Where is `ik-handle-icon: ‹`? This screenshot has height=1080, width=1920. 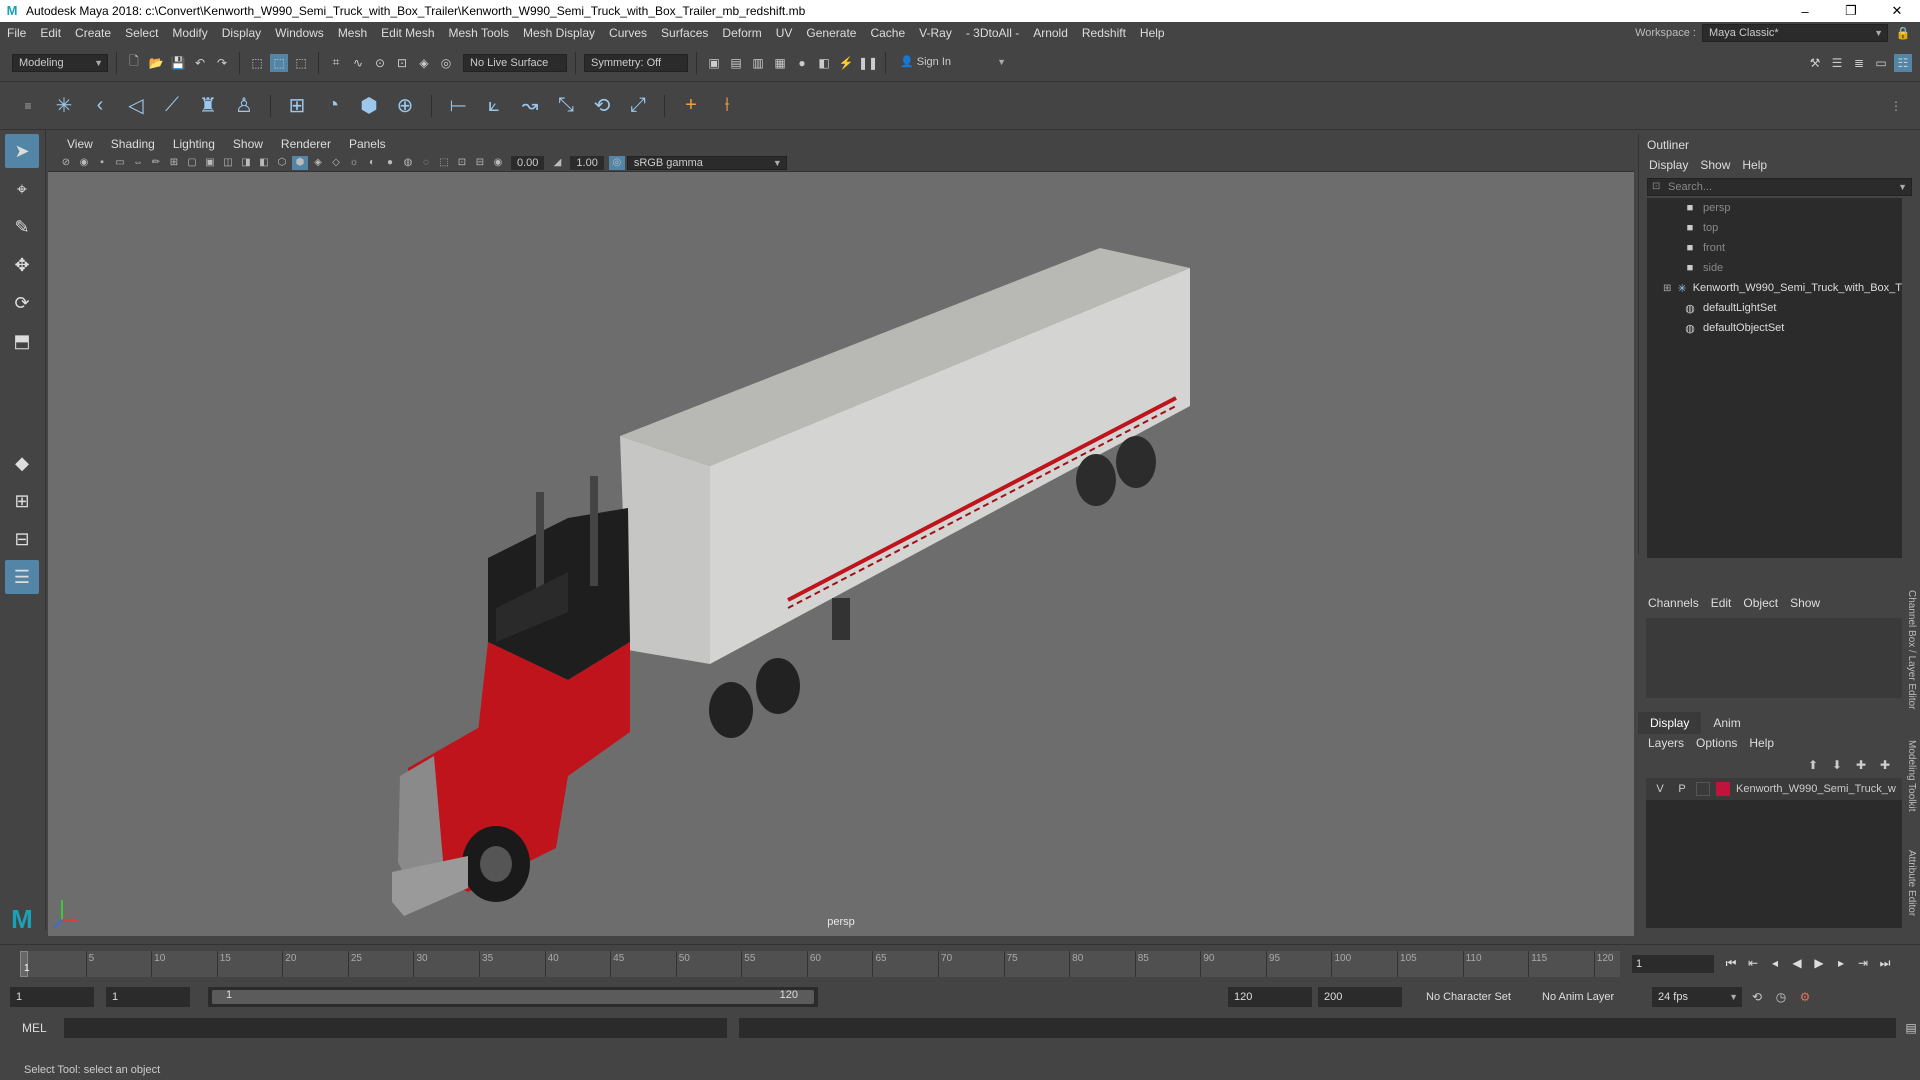
ik-handle-icon: ‹ is located at coordinates (100, 106).